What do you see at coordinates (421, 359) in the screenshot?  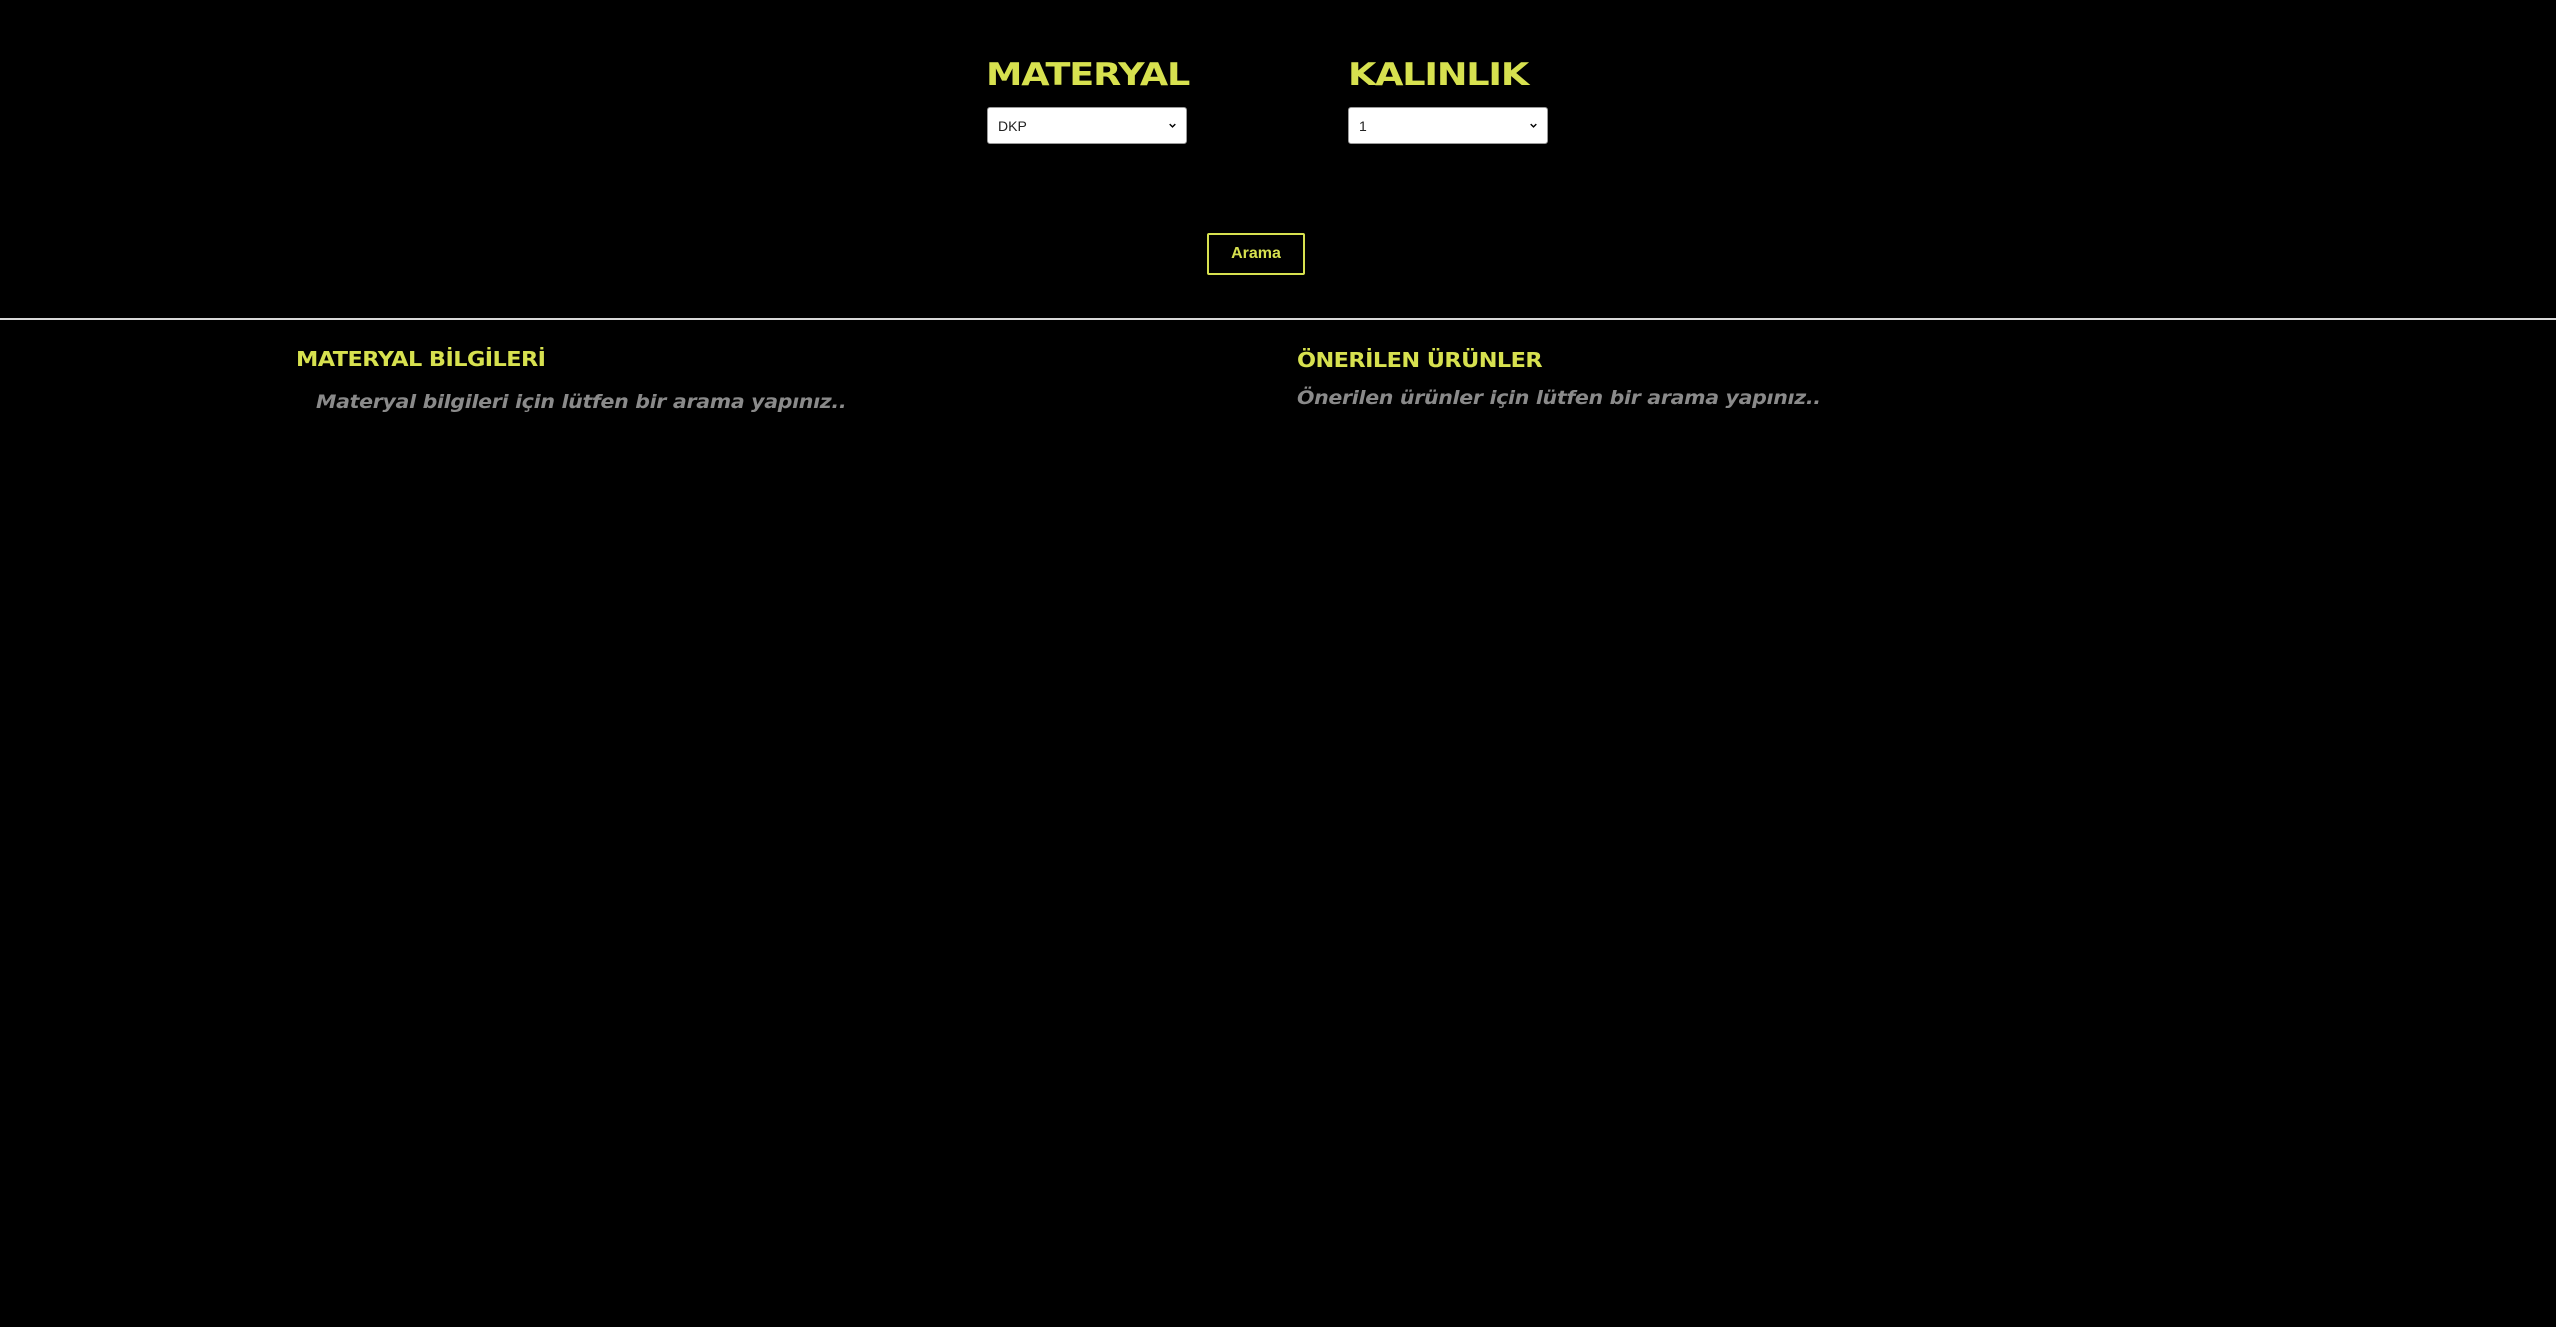 I see `material-info-title: MATERYAL BİLGİLERİ` at bounding box center [421, 359].